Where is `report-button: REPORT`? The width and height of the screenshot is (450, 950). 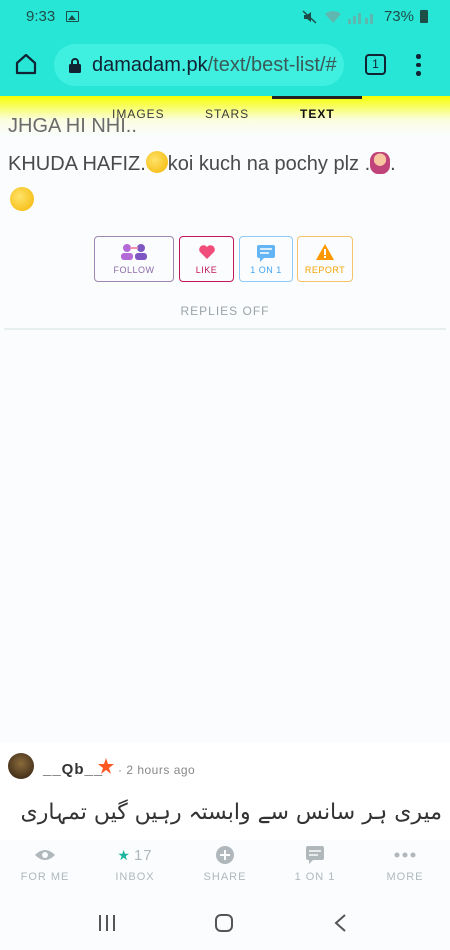 report-button: REPORT is located at coordinates (325, 259).